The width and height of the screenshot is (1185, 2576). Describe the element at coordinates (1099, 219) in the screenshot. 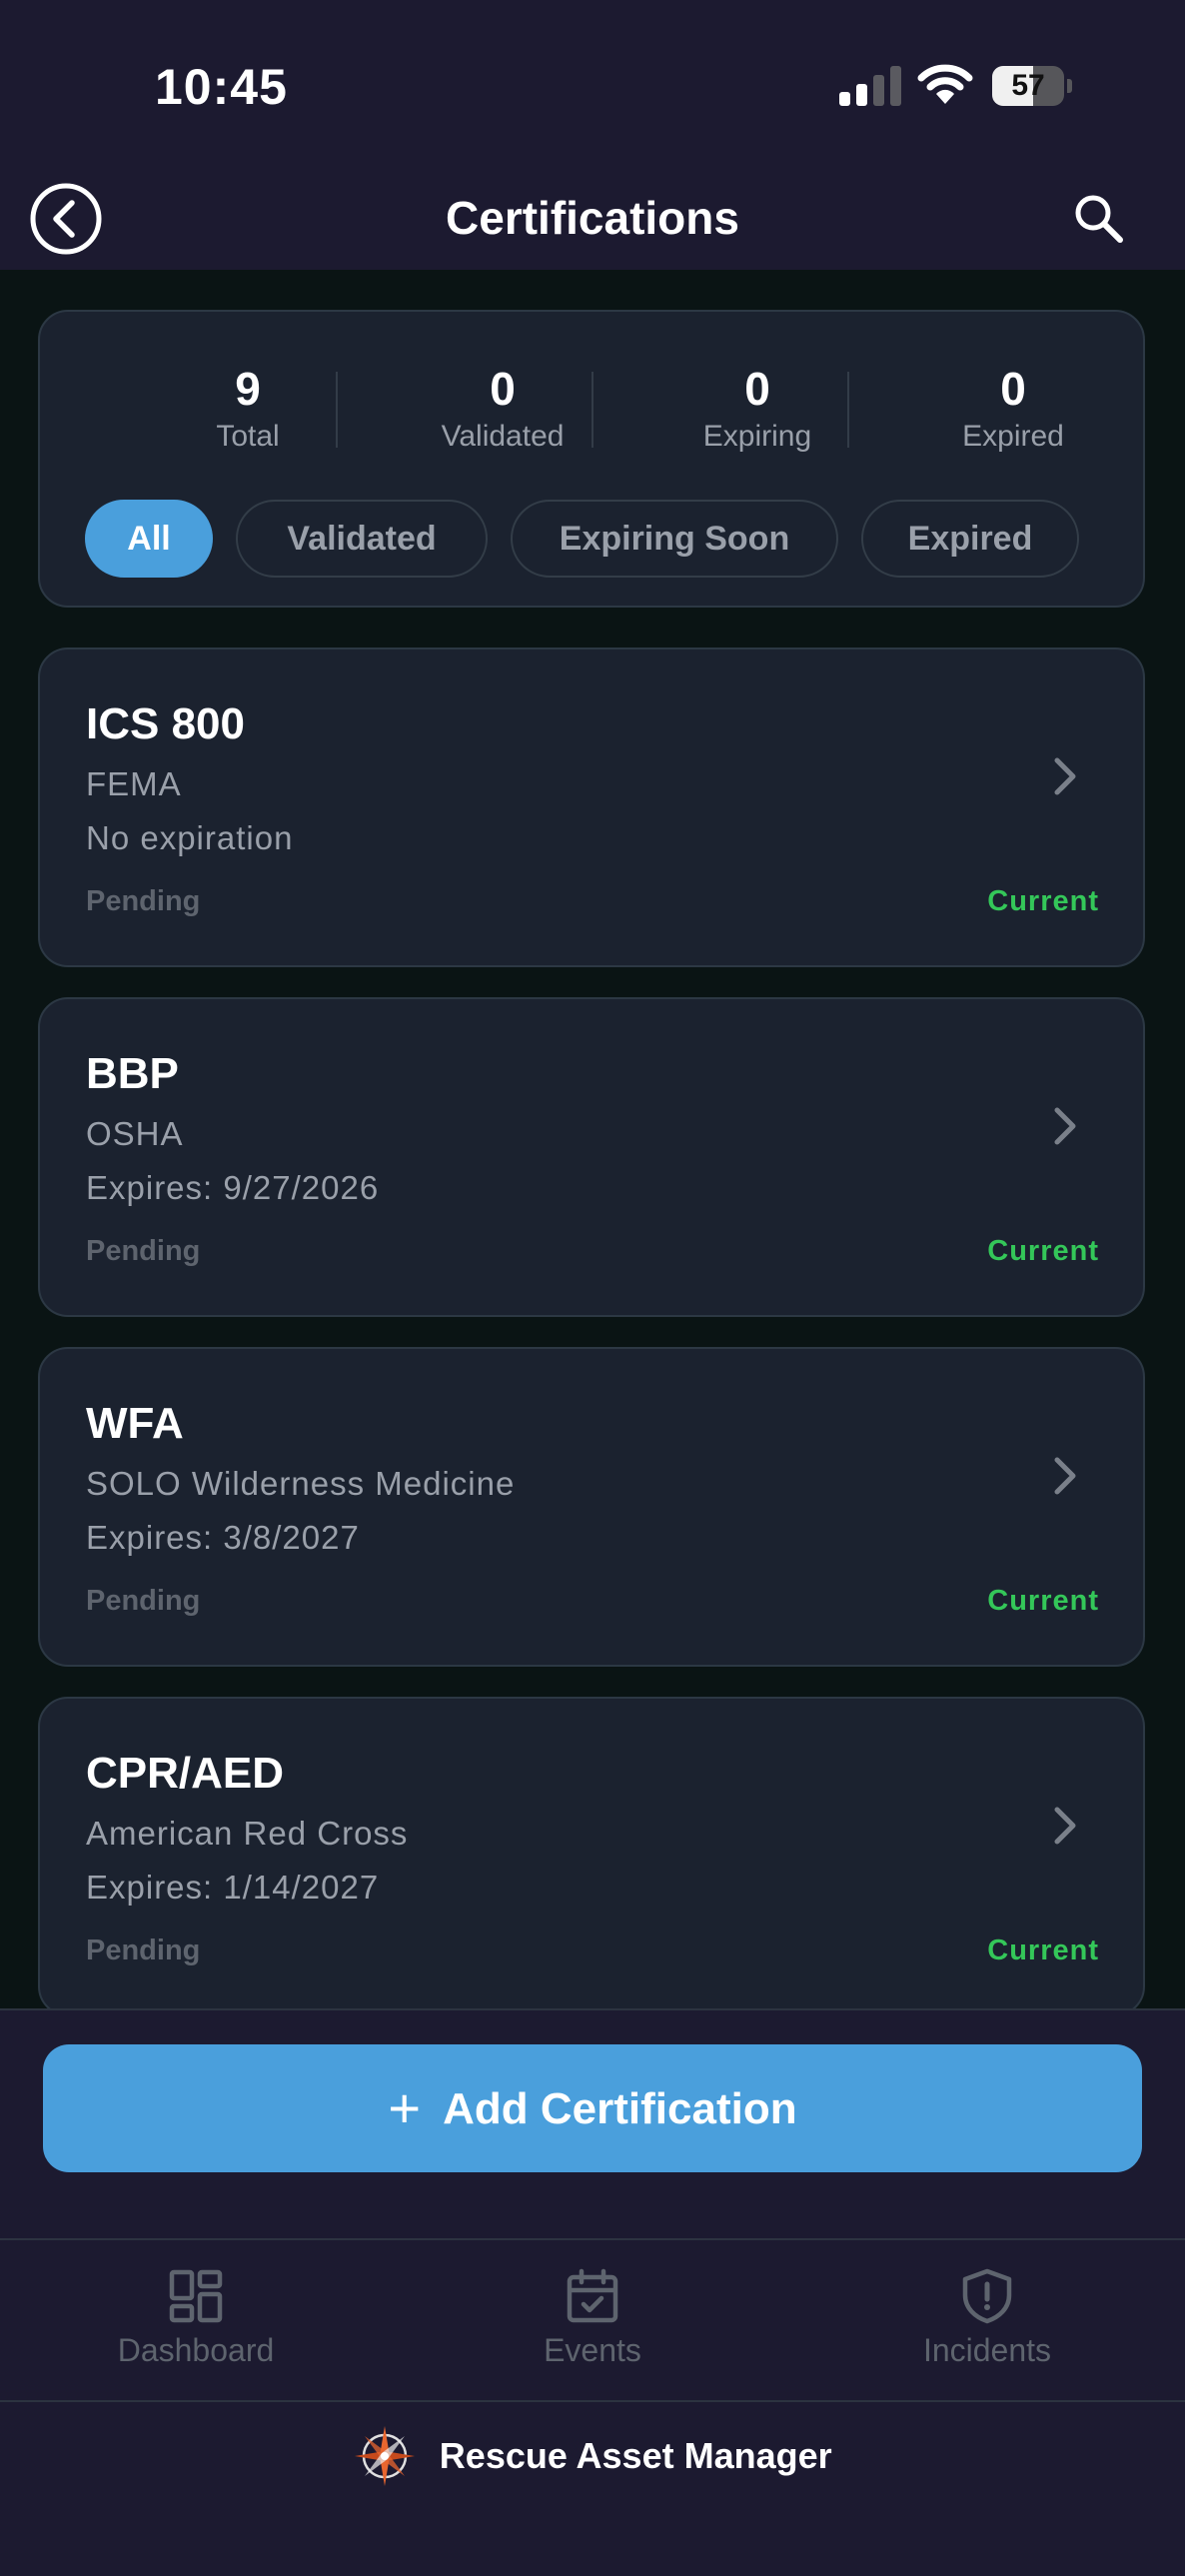

I see `search-icon` at that location.